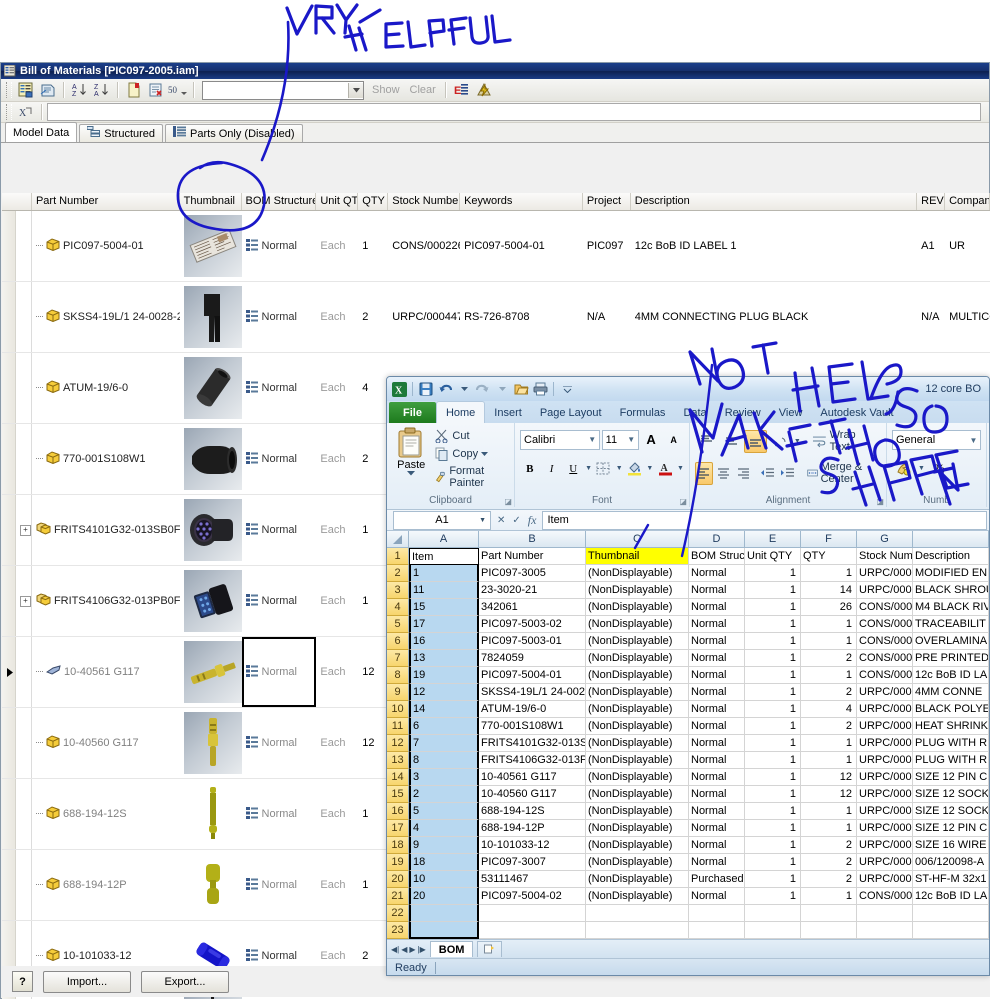  I want to click on sheet-nav-buttons: ◀| ◀ ▶ |▶, so click(408, 949).